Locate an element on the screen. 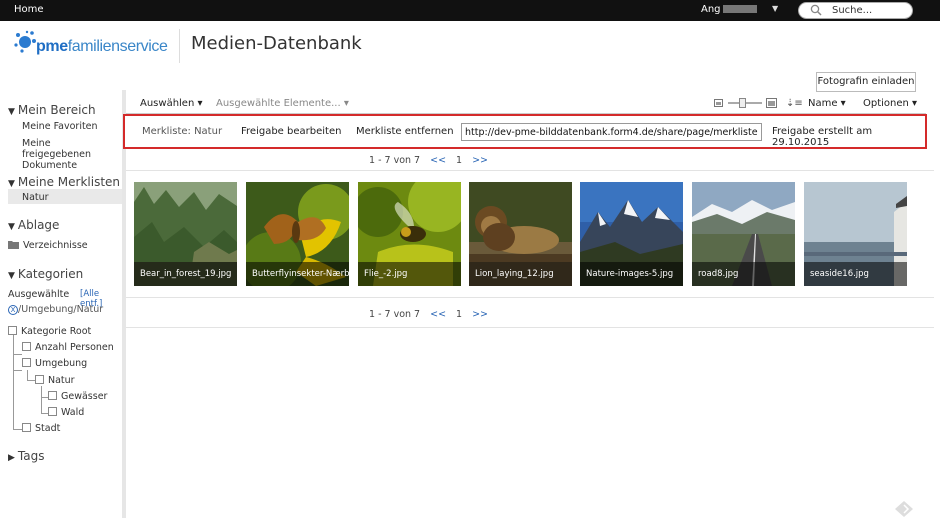 This screenshot has width=940, height=532. section-label: Kategorien is located at coordinates (50, 274).